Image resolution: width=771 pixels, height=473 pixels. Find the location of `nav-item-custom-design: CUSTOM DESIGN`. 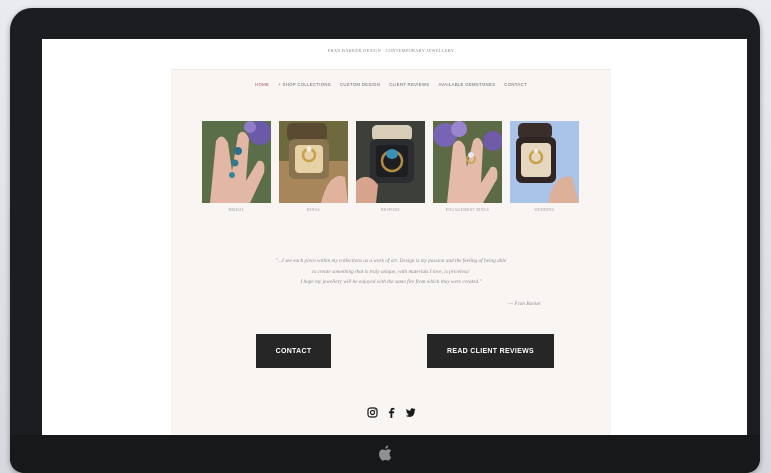

nav-item-custom-design: CUSTOM DESIGN is located at coordinates (360, 84).